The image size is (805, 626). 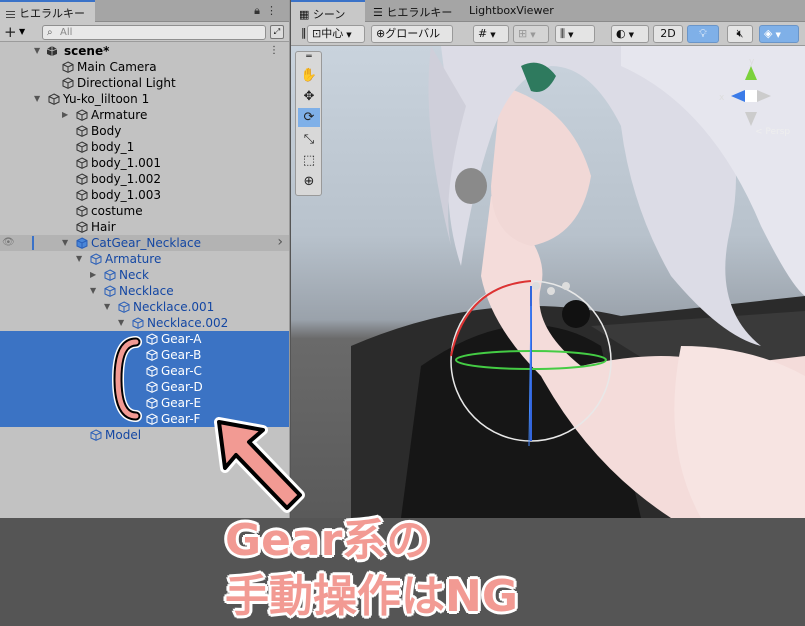 What do you see at coordinates (144, 371) in the screenshot?
I see `tree-item: Gear-C` at bounding box center [144, 371].